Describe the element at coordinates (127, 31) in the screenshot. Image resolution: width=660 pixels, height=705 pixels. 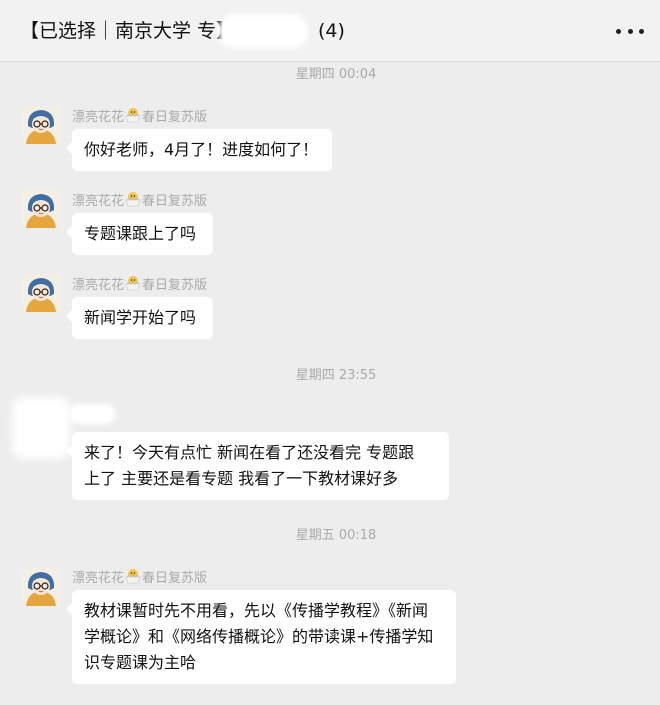
I see `chat-title: 【已选择｜南京大学 专】` at that location.